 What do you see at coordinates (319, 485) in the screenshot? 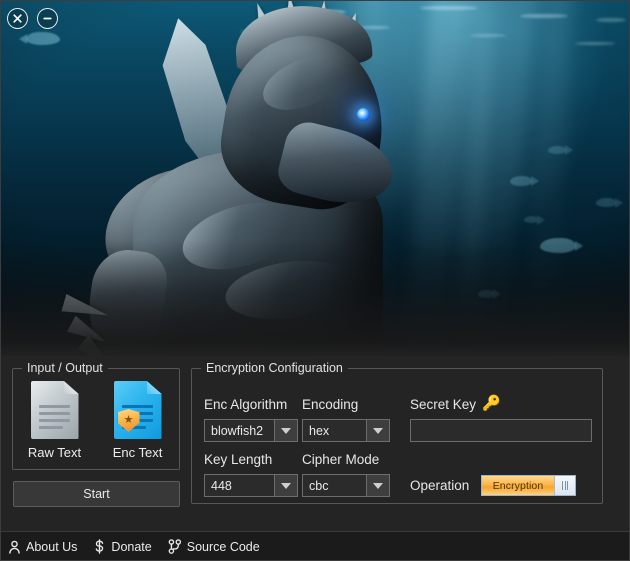
I see `cipher-mode-value: cbc` at bounding box center [319, 485].